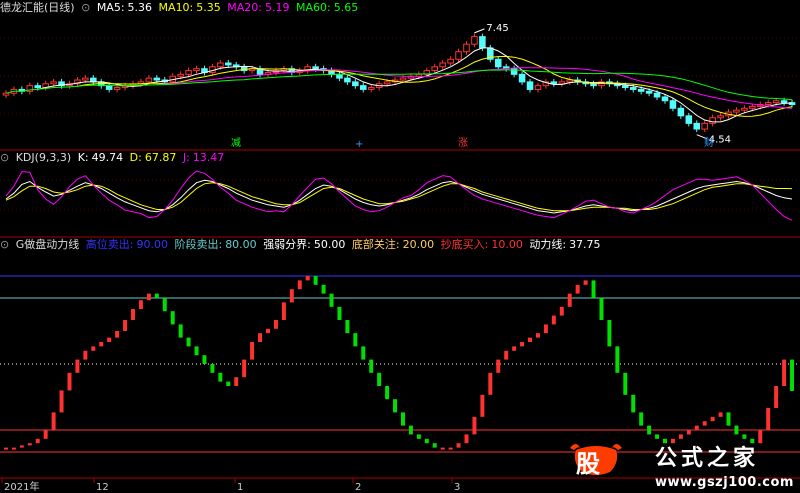 The width and height of the screenshot is (800, 493). What do you see at coordinates (287, 244) in the screenshot?
I see `line50-label: 强弱分界:` at bounding box center [287, 244].